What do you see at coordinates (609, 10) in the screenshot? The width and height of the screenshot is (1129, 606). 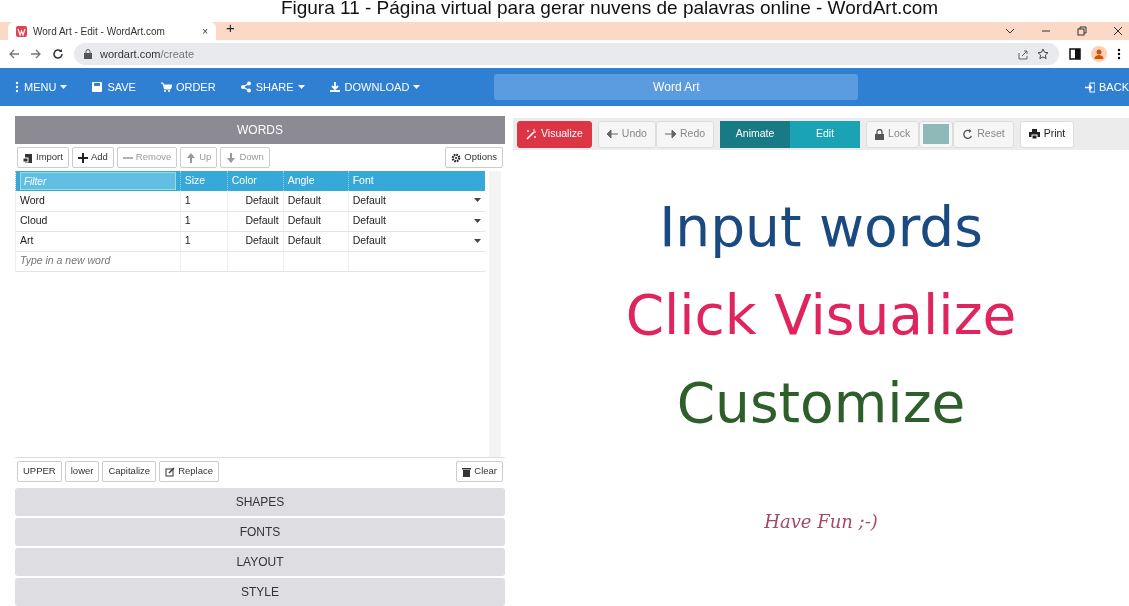 I see `figure-caption: Figura 11 - Página virtual para gerar nuvens de palavras online - WordArt.com` at bounding box center [609, 10].